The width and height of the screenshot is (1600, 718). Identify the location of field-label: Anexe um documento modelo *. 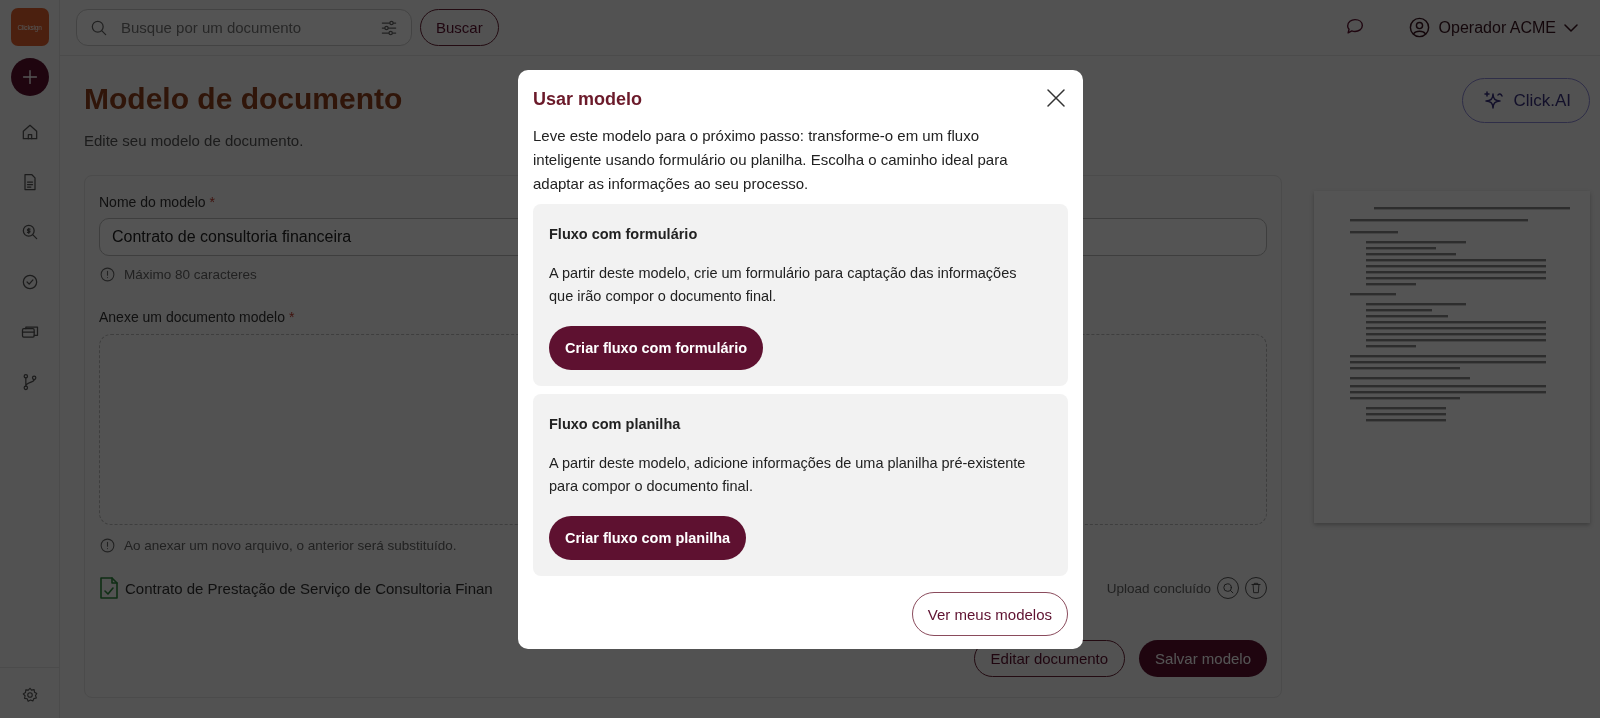
(197, 317).